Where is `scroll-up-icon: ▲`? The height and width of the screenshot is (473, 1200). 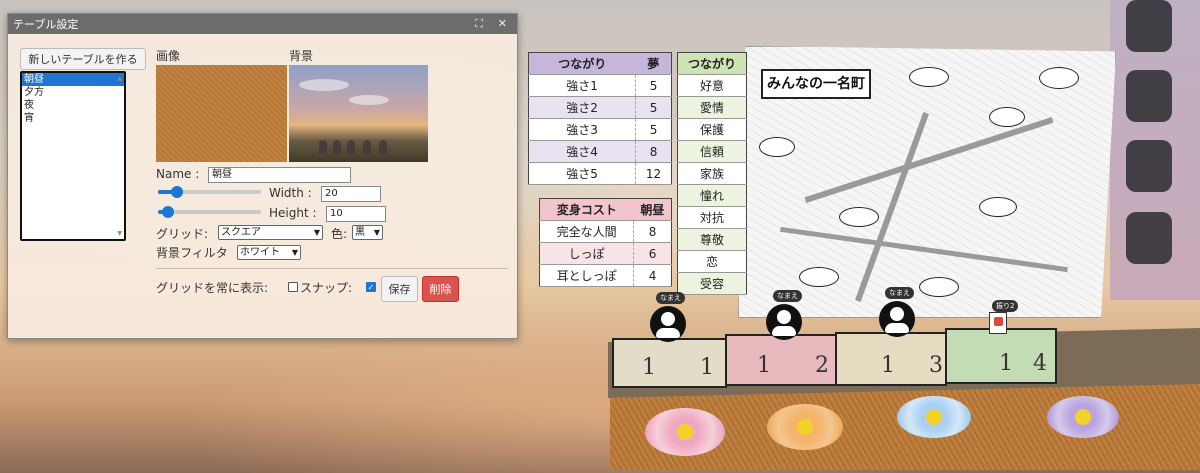 scroll-up-icon: ▲ is located at coordinates (119, 78).